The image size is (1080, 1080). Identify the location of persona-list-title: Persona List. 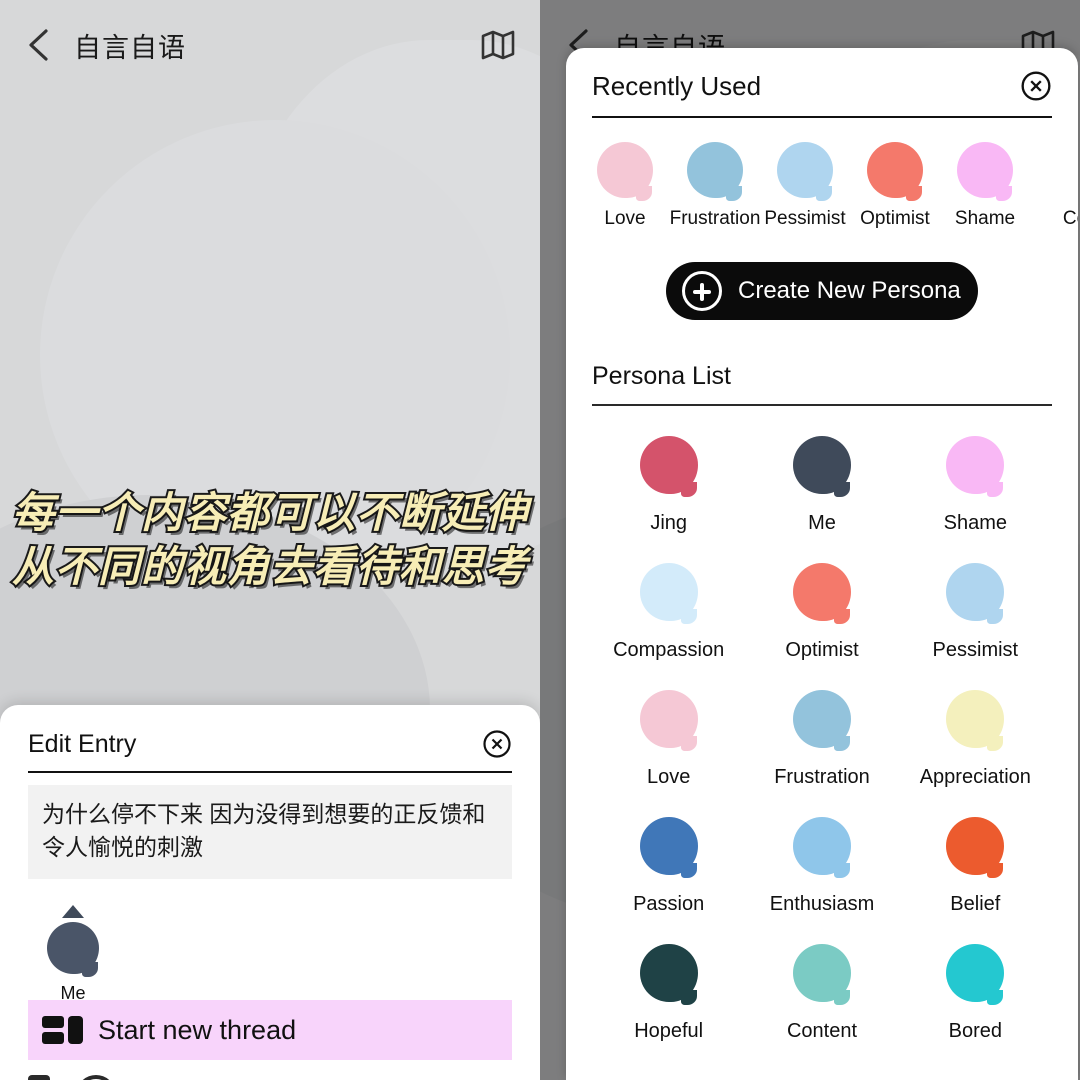
(822, 384).